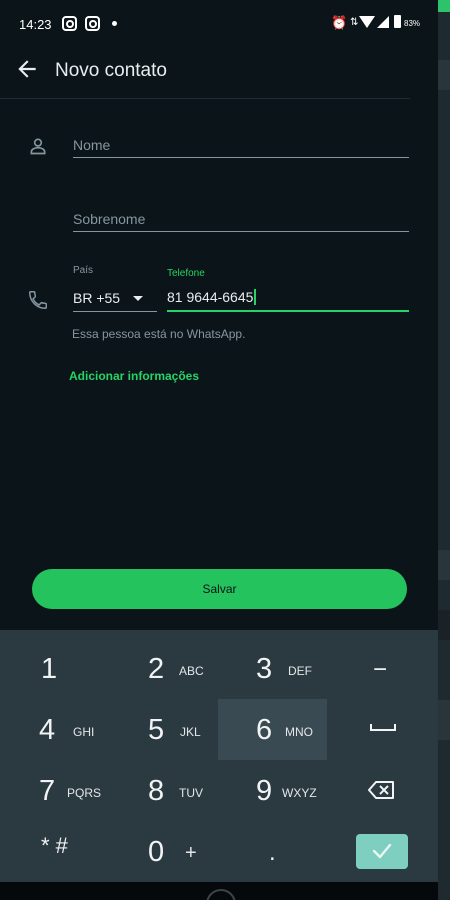 This screenshot has width=450, height=900. I want to click on navigation-bar, so click(219, 891).